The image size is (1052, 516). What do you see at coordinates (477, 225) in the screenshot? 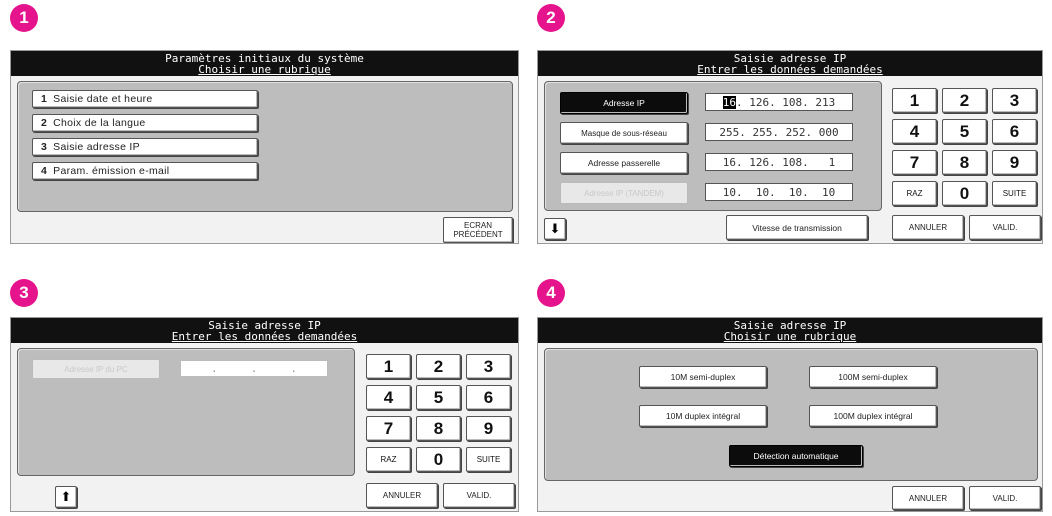
I see `previous-screen-label-1: ECRAN` at bounding box center [477, 225].